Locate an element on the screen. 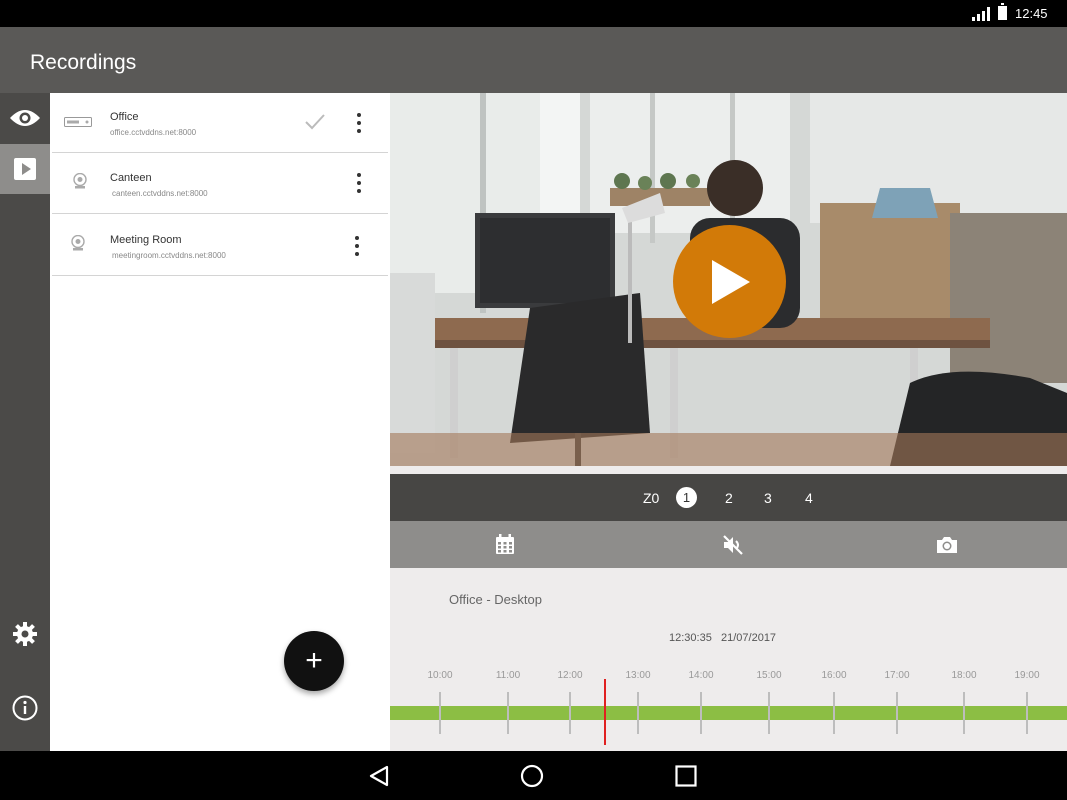  zoom-level-4: 4 is located at coordinates (809, 498).